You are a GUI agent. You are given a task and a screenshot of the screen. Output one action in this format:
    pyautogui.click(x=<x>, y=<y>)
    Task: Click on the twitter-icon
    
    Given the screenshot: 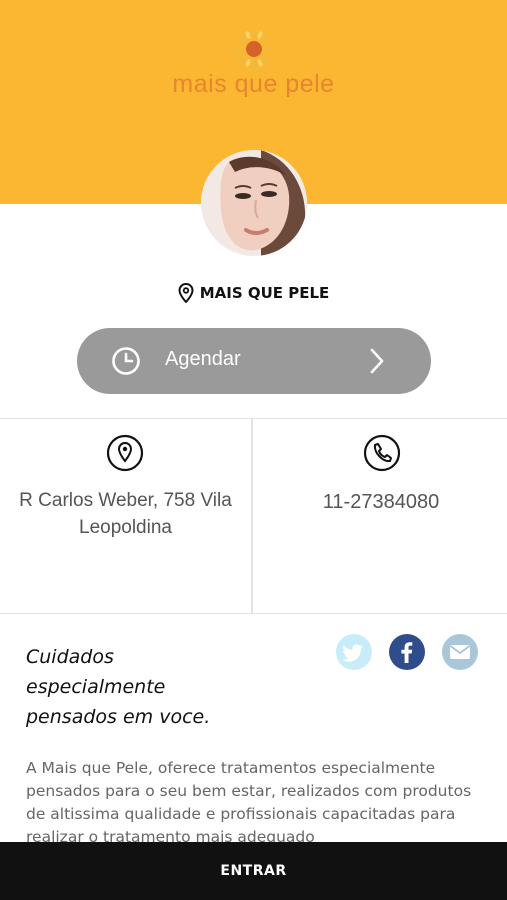 What is the action you would take?
    pyautogui.click(x=352, y=653)
    